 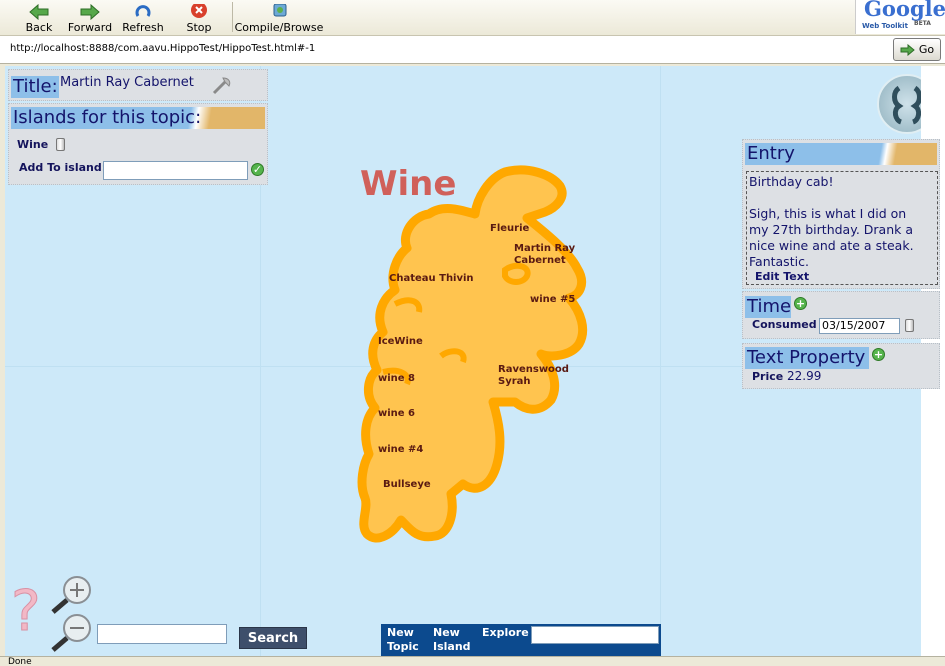 What do you see at coordinates (841, 315) in the screenshot?
I see `time-panel: Time + Consumed 03/15/2007` at bounding box center [841, 315].